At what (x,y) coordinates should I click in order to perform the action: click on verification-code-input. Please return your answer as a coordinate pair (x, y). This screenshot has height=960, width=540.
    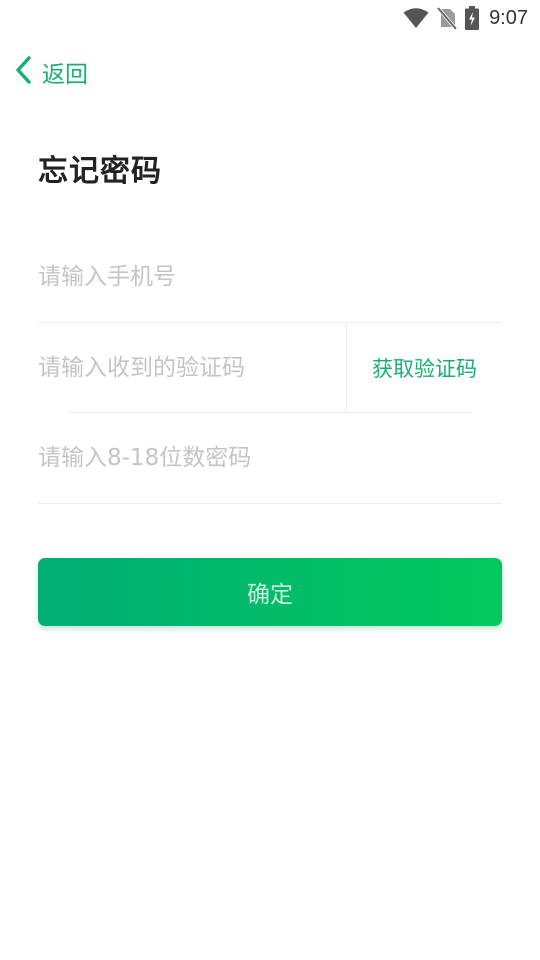
    Looking at the image, I should click on (192, 368).